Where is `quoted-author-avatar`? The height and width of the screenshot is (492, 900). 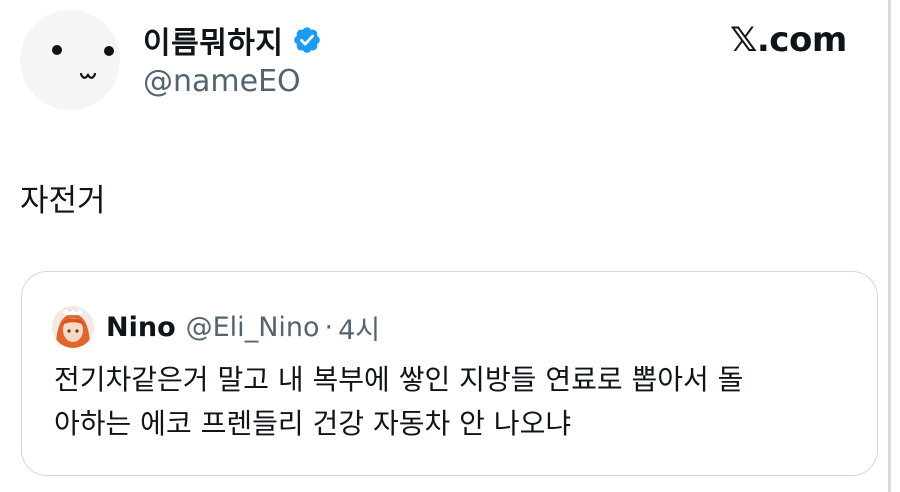
quoted-author-avatar is located at coordinates (73, 327).